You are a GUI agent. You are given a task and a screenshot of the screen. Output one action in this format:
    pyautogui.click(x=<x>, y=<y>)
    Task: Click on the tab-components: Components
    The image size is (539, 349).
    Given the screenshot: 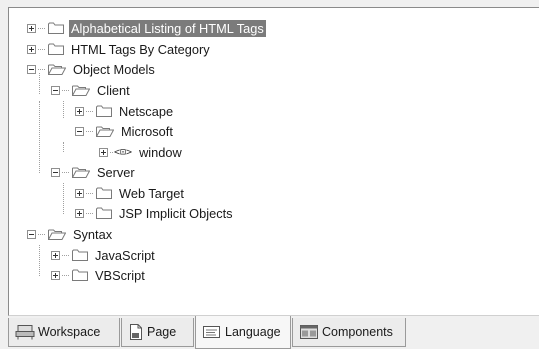 What is the action you would take?
    pyautogui.click(x=349, y=332)
    